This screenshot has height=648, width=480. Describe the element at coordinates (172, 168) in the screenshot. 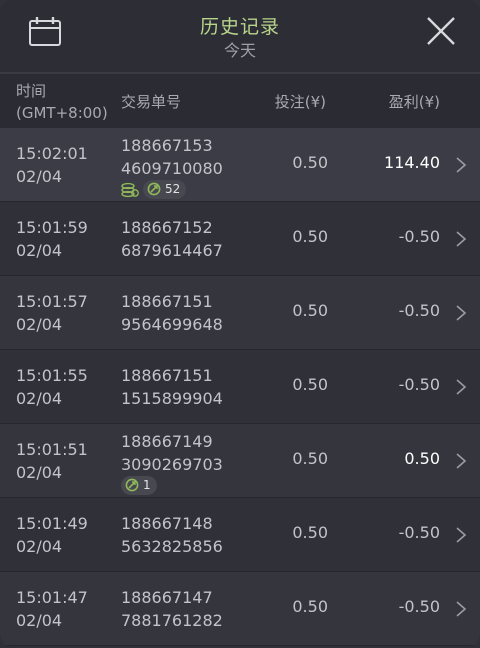

I see `order-id-line-2: 4609710080` at that location.